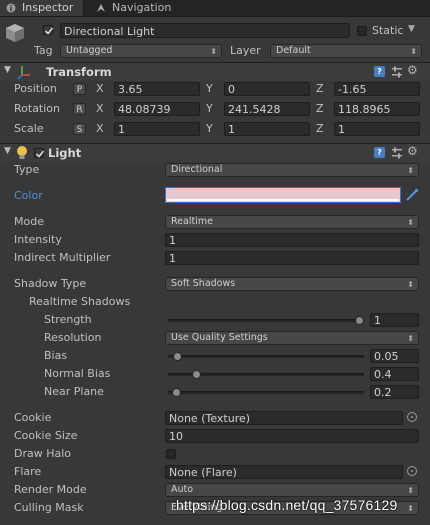 Image resolution: width=430 pixels, height=525 pixels. What do you see at coordinates (412, 195) in the screenshot?
I see `eyedropper-icon` at bounding box center [412, 195].